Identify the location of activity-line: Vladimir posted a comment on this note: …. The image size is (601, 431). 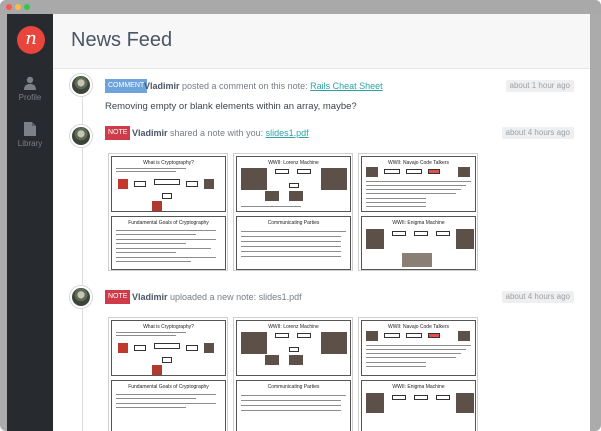
(263, 86).